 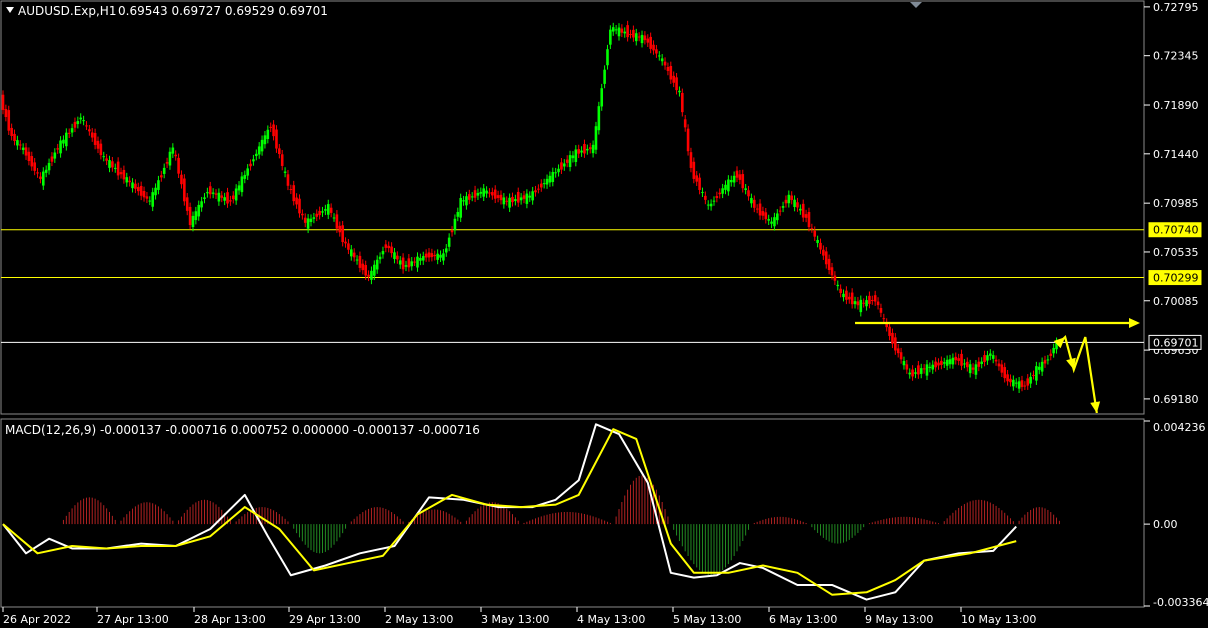 What do you see at coordinates (707, 619) in the screenshot?
I see `time-tick-label: 5 May 13:00` at bounding box center [707, 619].